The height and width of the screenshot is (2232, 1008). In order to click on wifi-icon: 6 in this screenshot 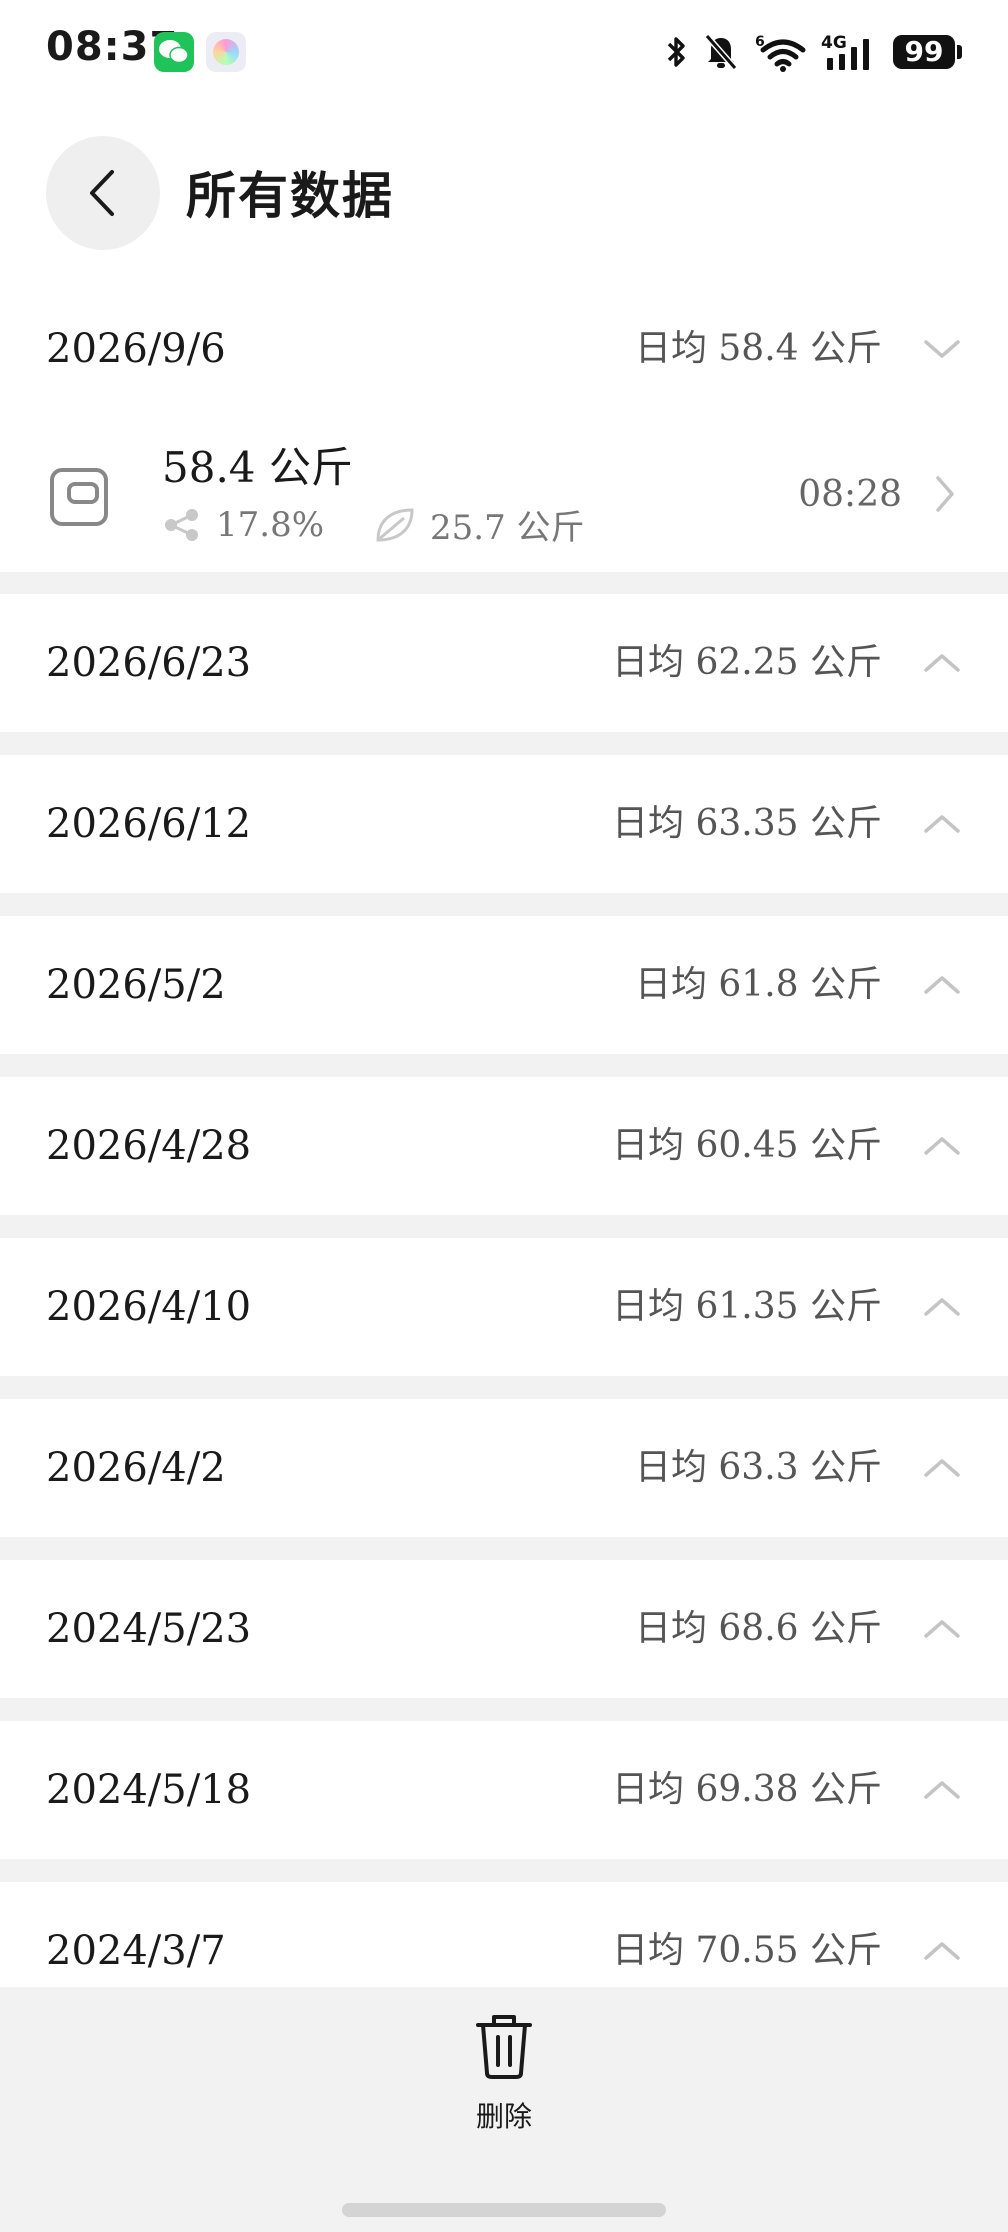, I will do `click(780, 53)`.